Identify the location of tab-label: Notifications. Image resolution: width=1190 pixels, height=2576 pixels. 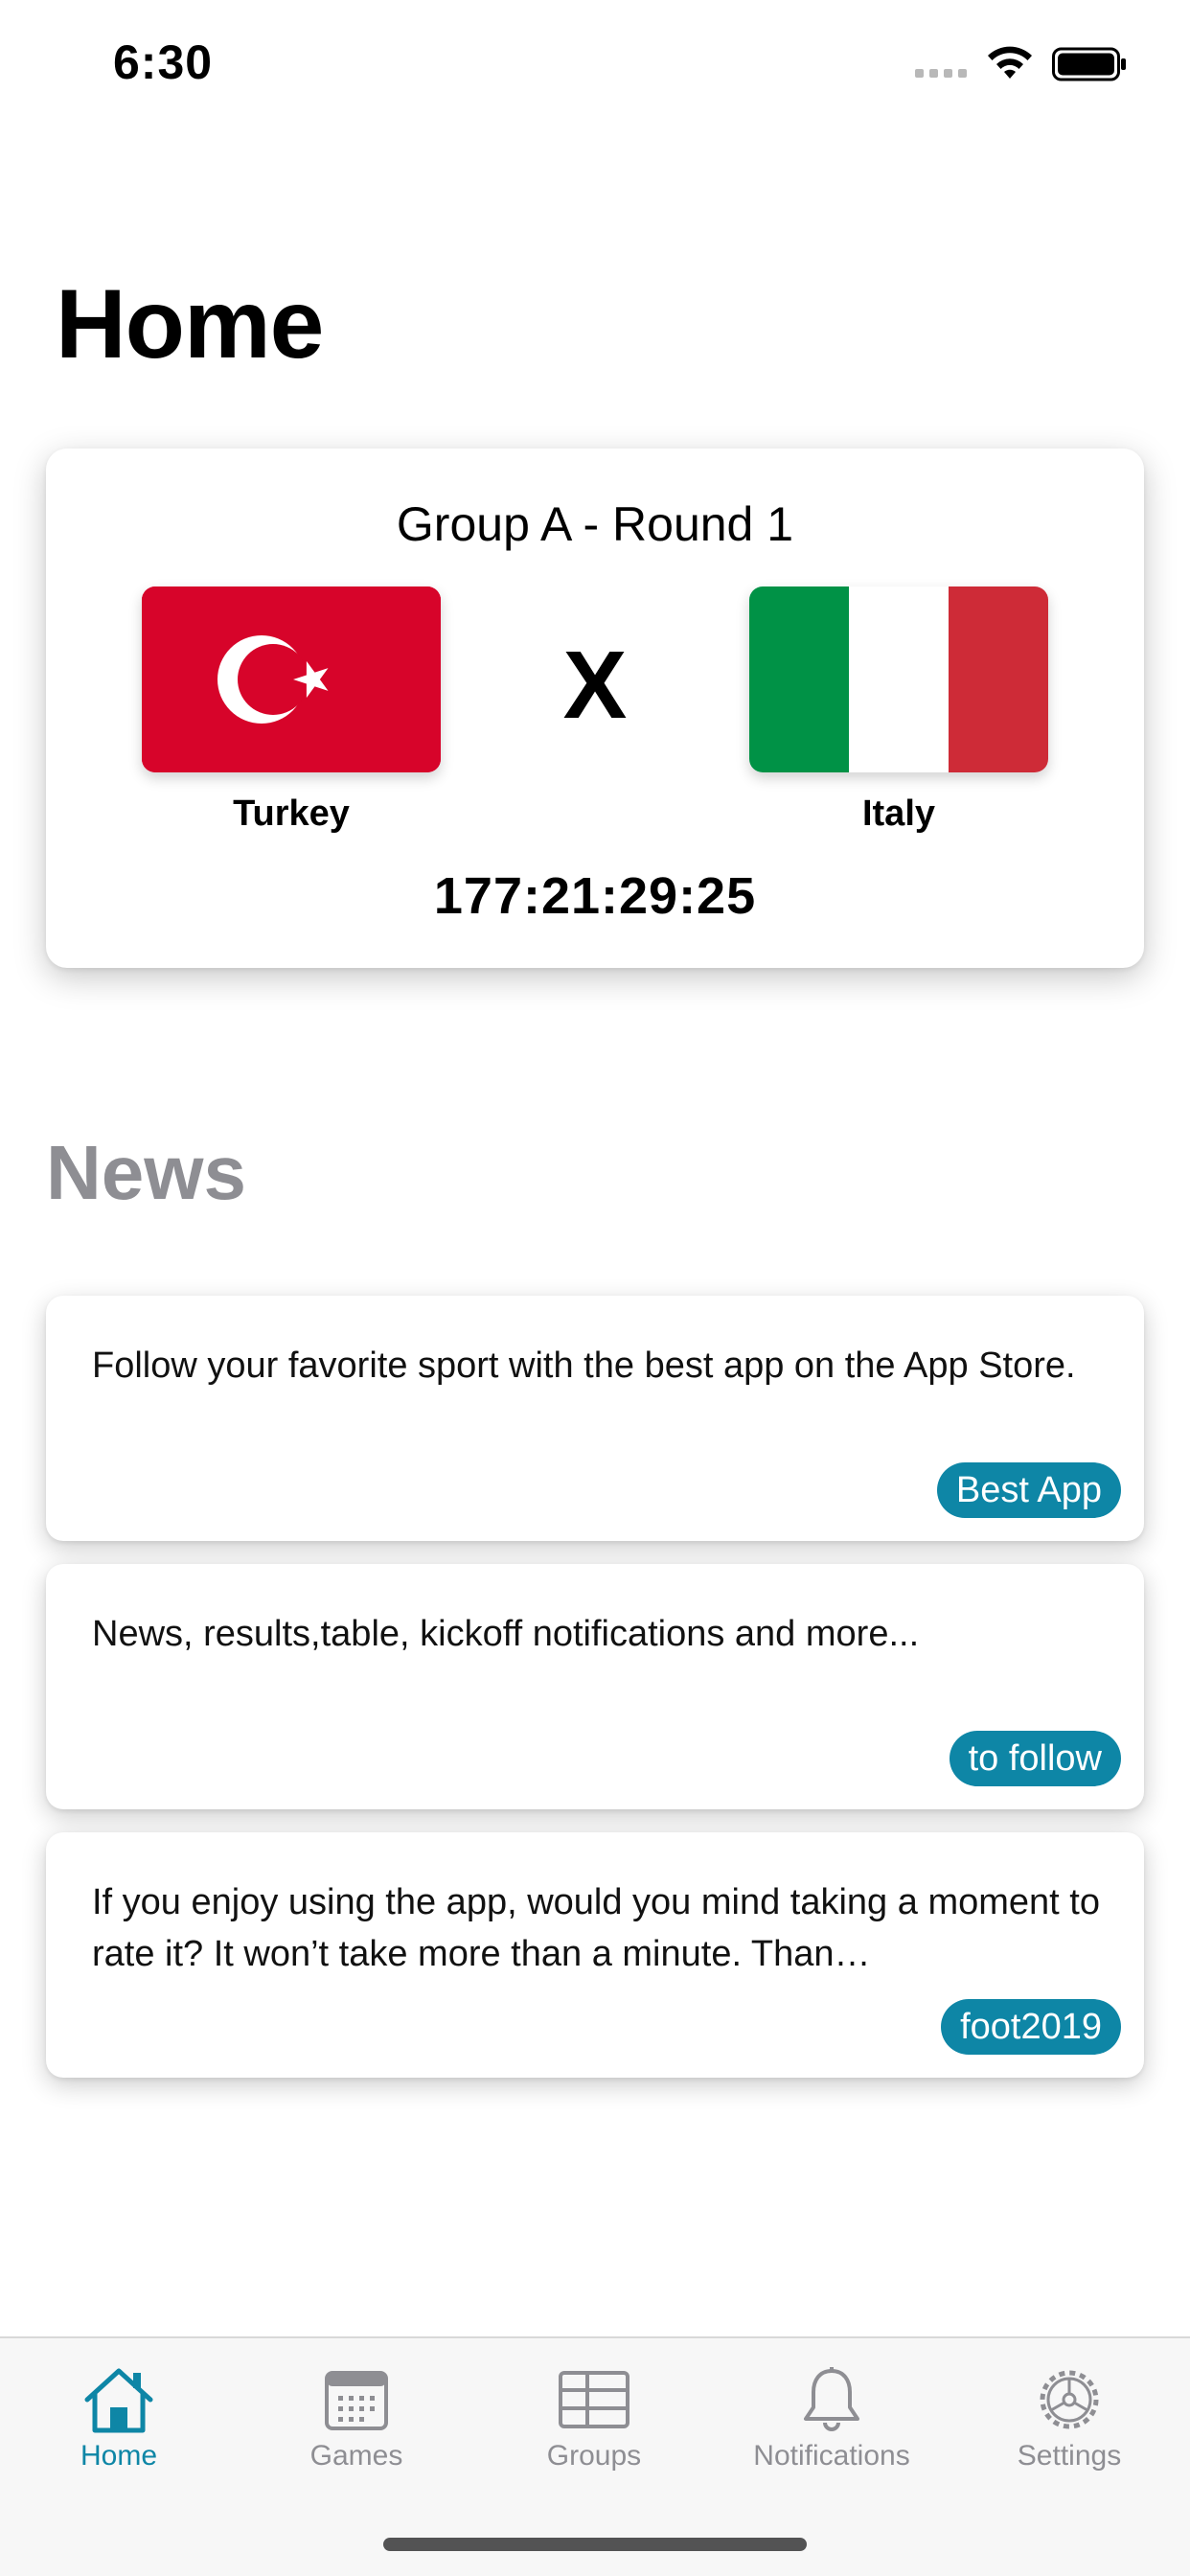
(832, 2456).